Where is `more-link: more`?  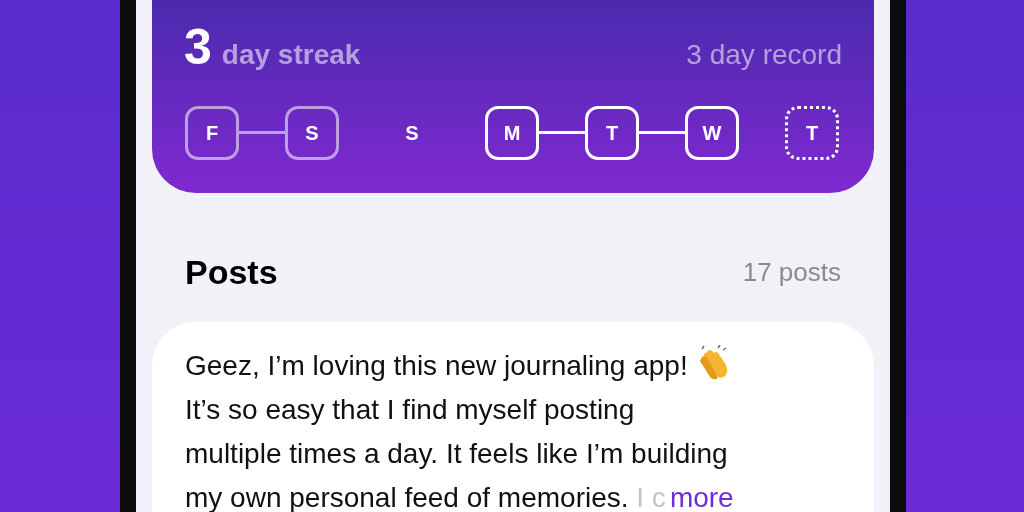 more-link: more is located at coordinates (701, 497).